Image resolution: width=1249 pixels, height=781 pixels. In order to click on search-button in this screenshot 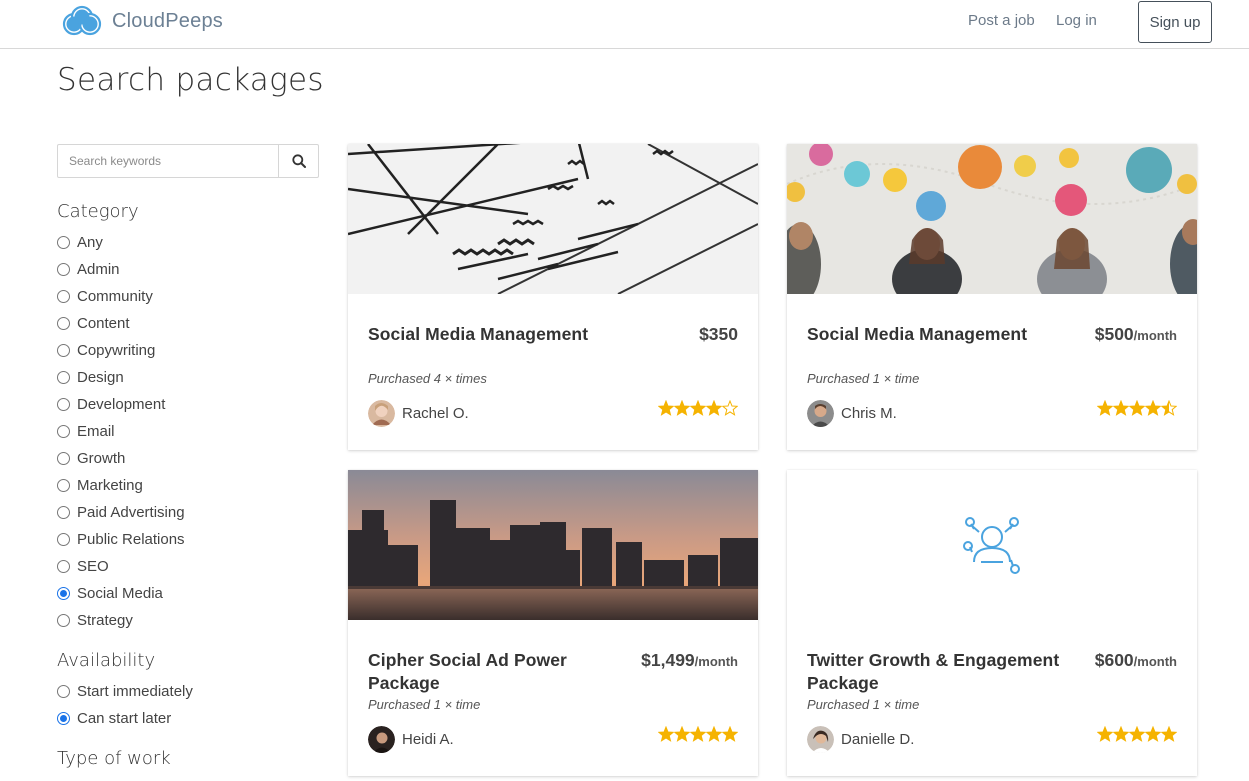, I will do `click(298, 161)`.